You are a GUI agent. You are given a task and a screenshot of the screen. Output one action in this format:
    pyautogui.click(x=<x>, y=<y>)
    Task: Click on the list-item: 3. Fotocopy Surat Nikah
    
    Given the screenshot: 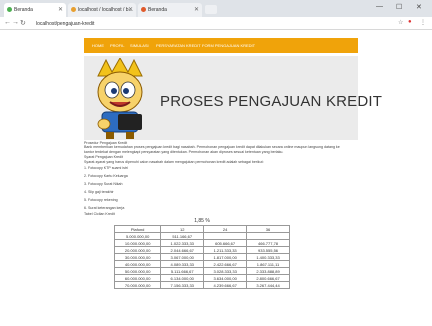 What is the action you would take?
    pyautogui.click(x=103, y=184)
    